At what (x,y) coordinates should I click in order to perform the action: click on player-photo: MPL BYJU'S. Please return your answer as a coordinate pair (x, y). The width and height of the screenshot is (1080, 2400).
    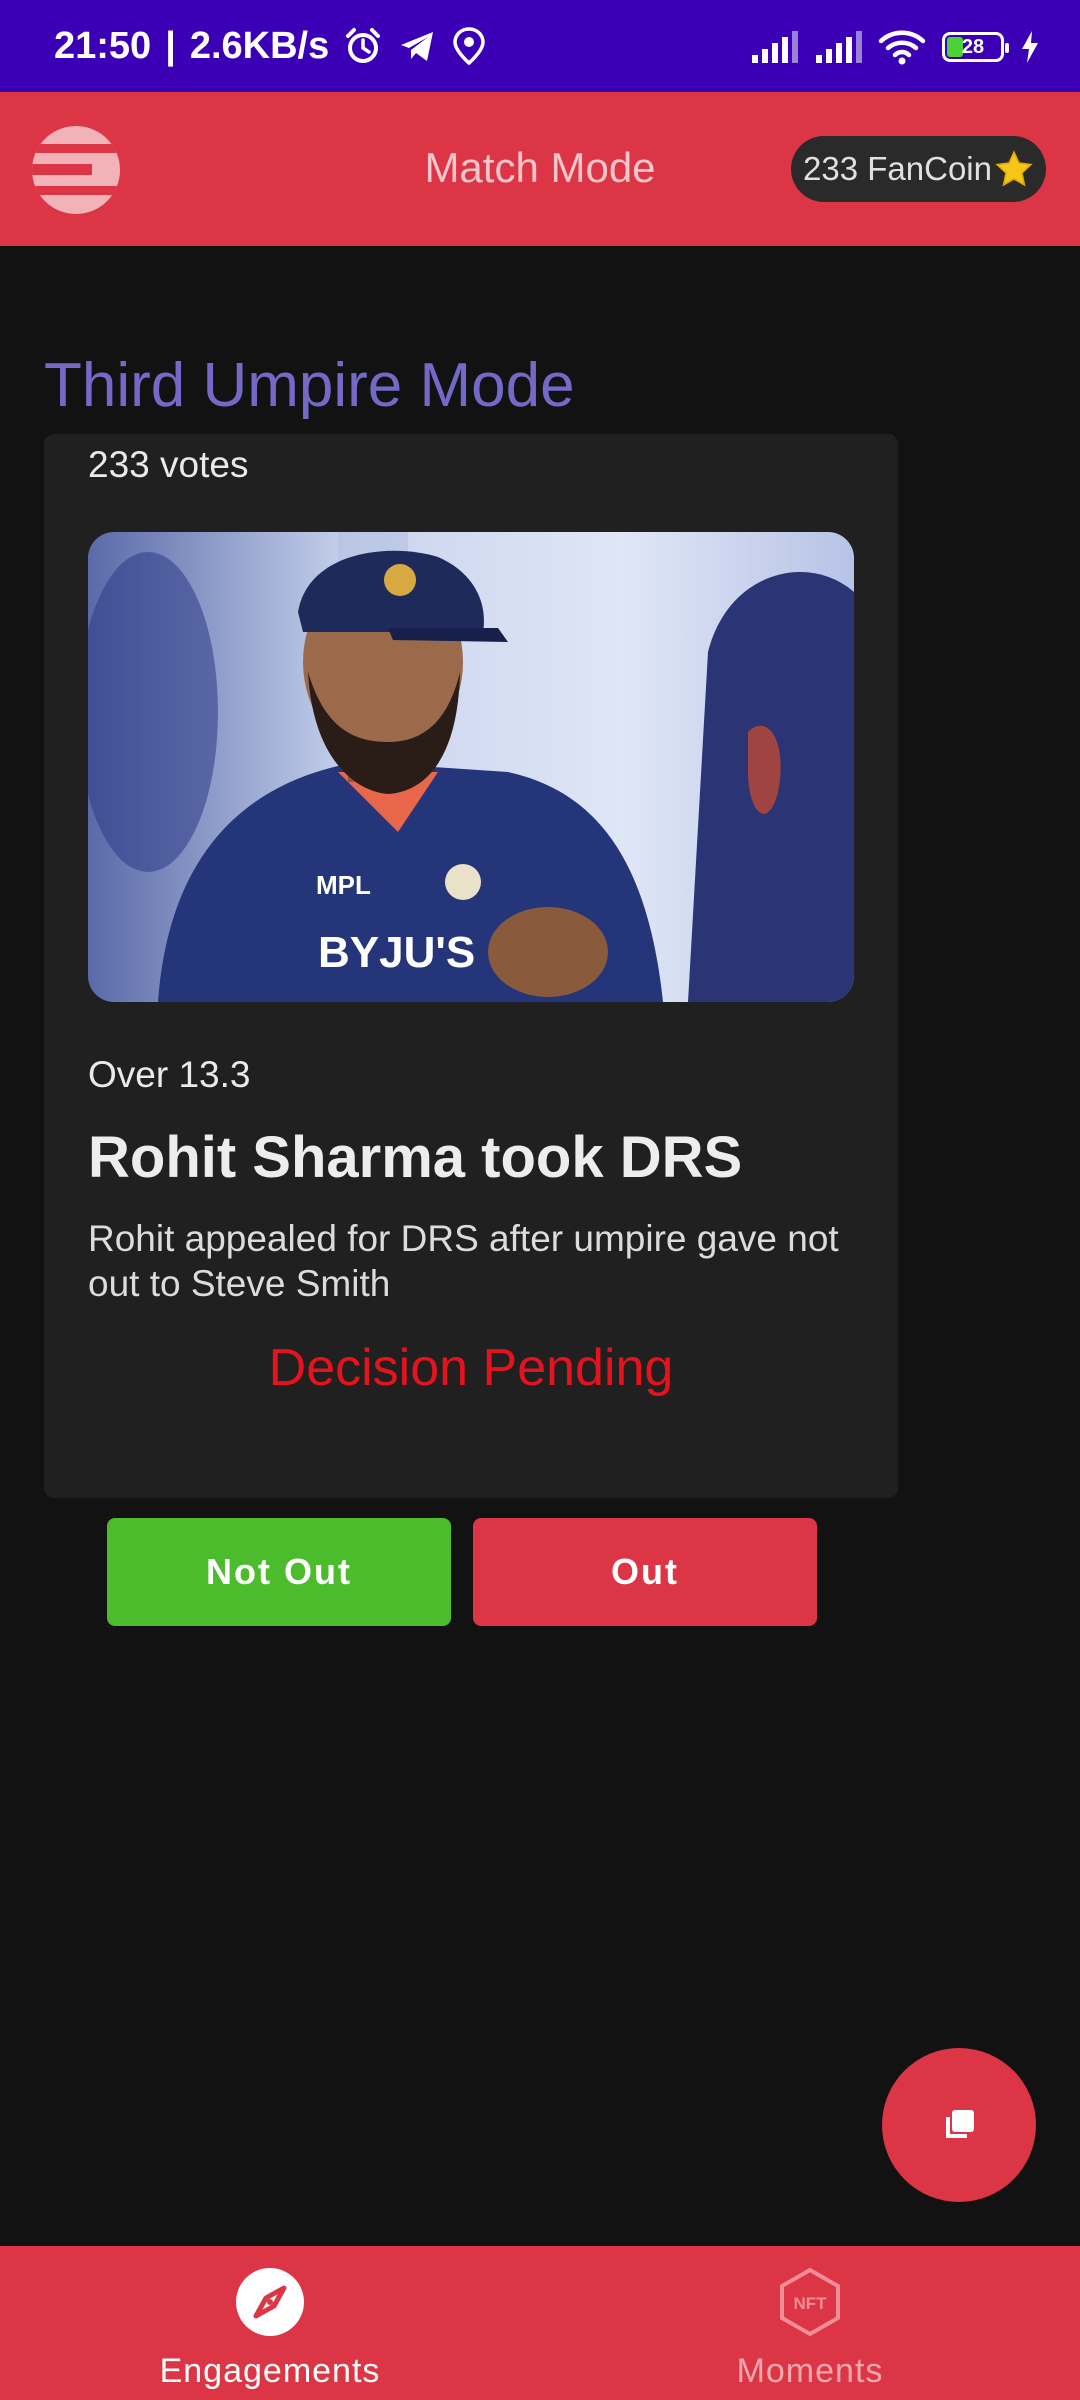
    Looking at the image, I should click on (471, 767).